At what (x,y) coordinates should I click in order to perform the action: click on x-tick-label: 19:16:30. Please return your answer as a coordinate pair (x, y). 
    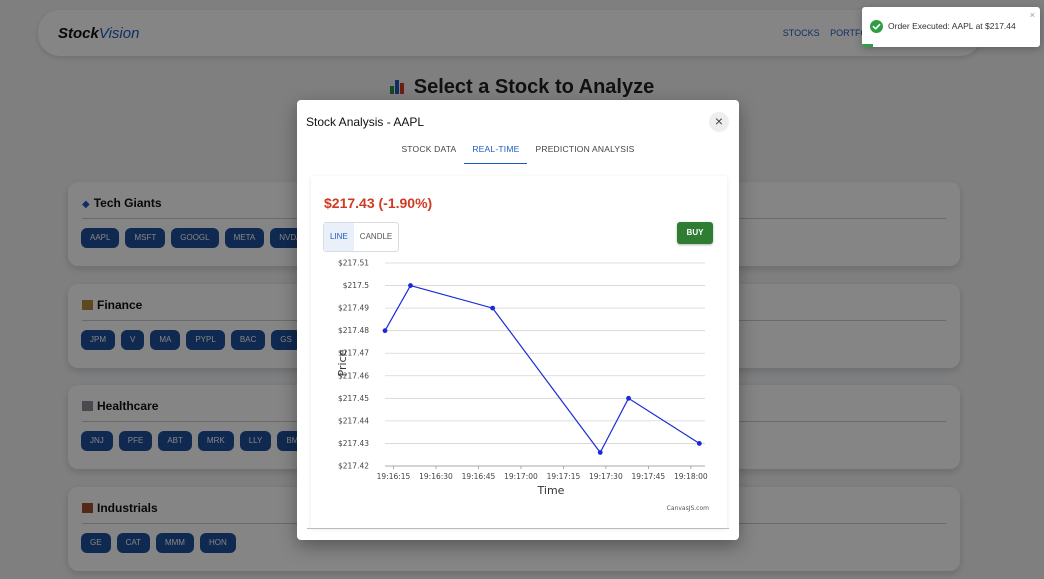
    Looking at the image, I should click on (436, 476).